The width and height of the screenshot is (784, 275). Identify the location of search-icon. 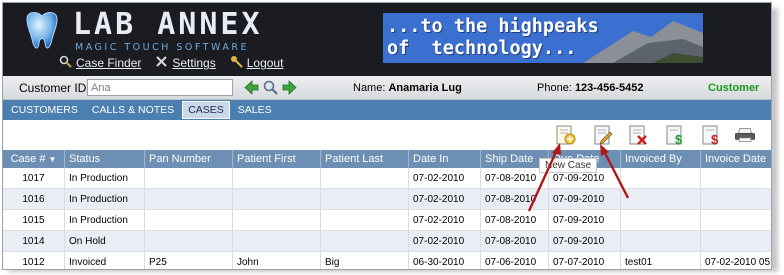
(270, 89).